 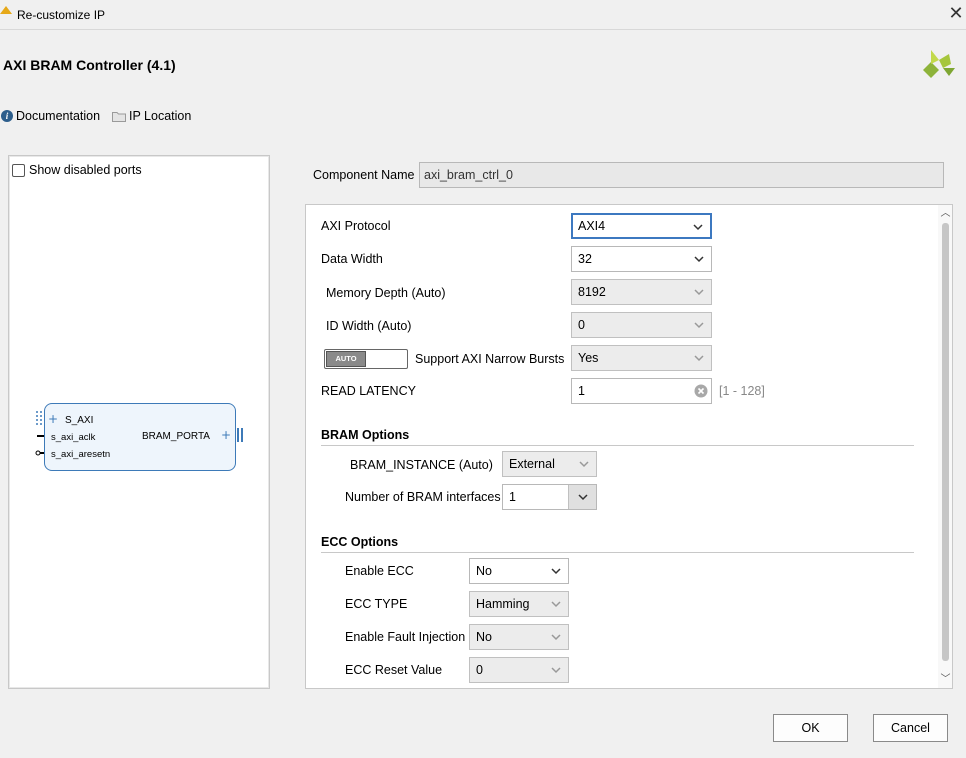 What do you see at coordinates (160, 116) in the screenshot?
I see `ip-location-label: IP Location` at bounding box center [160, 116].